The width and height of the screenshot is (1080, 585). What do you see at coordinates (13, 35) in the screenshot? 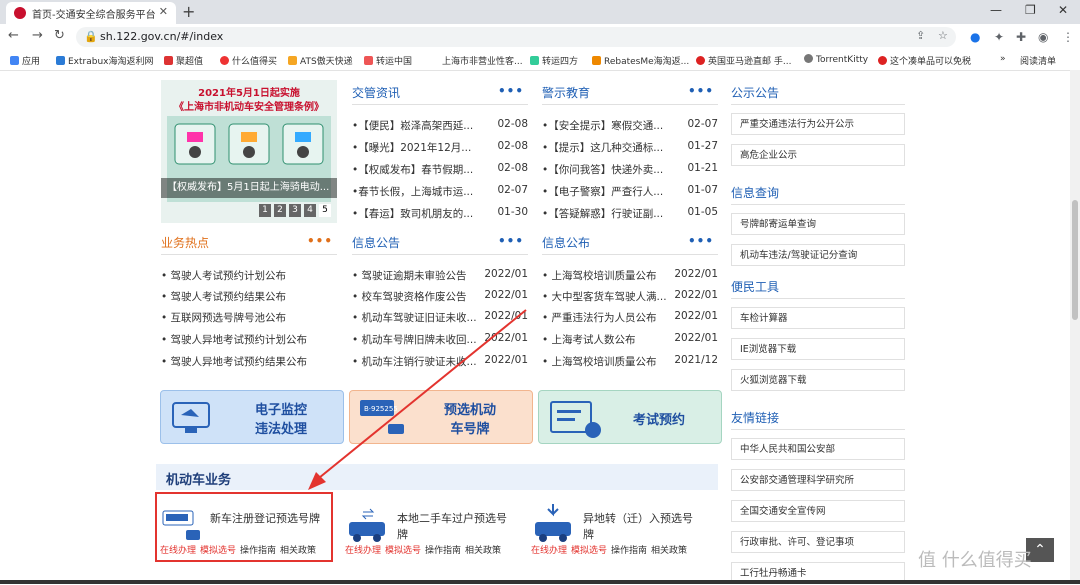
I see `back-icon: ←` at bounding box center [13, 35].